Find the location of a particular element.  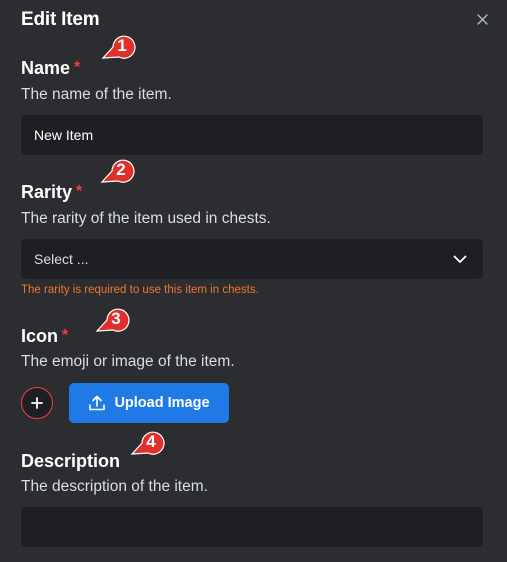

annotation-label-2: 2 is located at coordinates (120, 169).